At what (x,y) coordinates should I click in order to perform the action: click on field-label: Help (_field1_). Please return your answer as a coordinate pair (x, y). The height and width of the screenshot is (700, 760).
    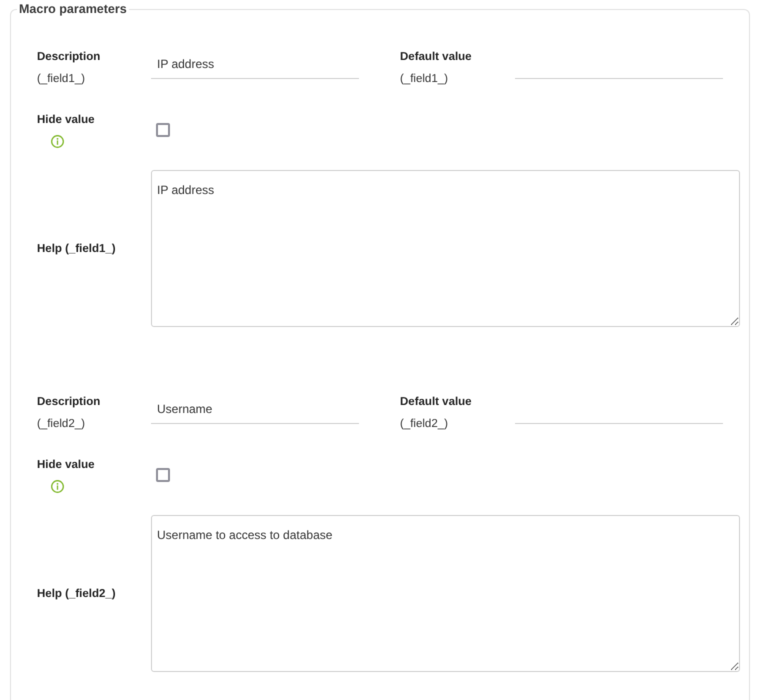
    Looking at the image, I should click on (77, 249).